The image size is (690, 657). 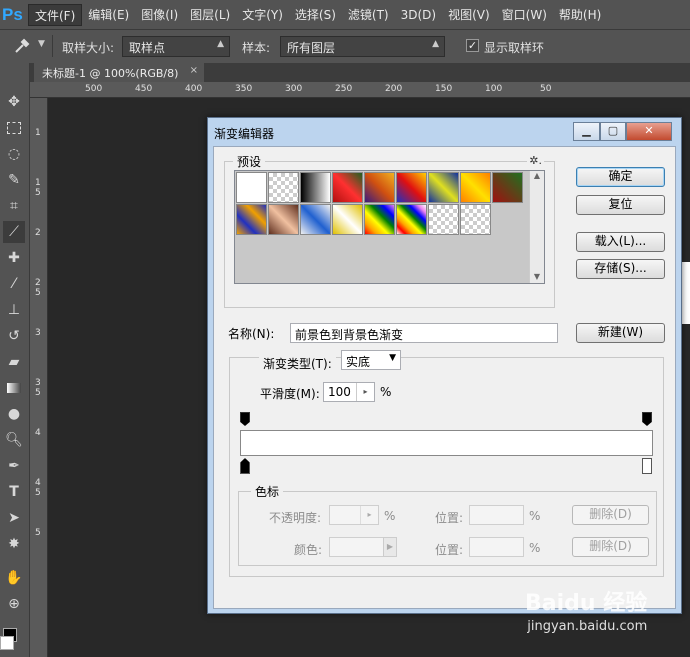 What do you see at coordinates (210, 15) in the screenshot?
I see `menu-layer: 图层(L)` at bounding box center [210, 15].